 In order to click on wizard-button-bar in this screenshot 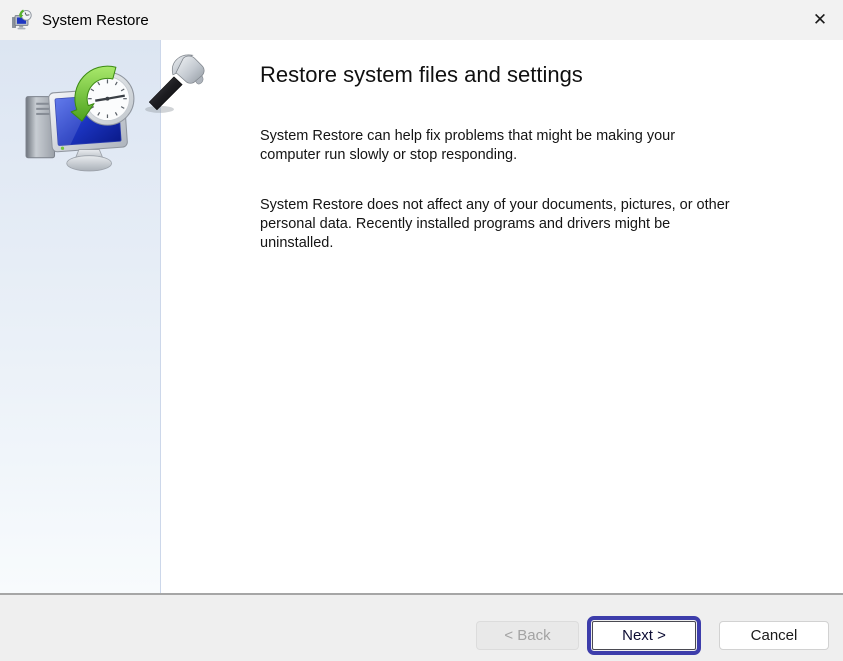, I will do `click(421, 627)`.